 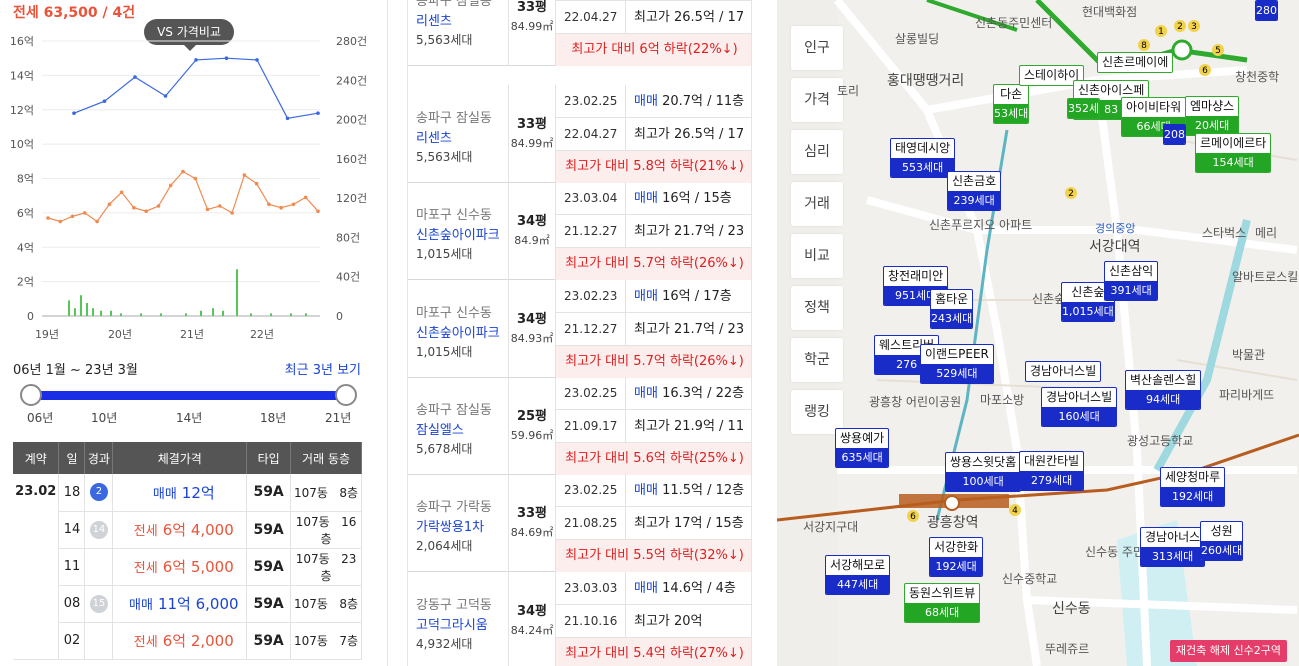 I want to click on card-drop-summary: 최고가 대비 5.7억 하락(26%↓), so click(x=653, y=362).